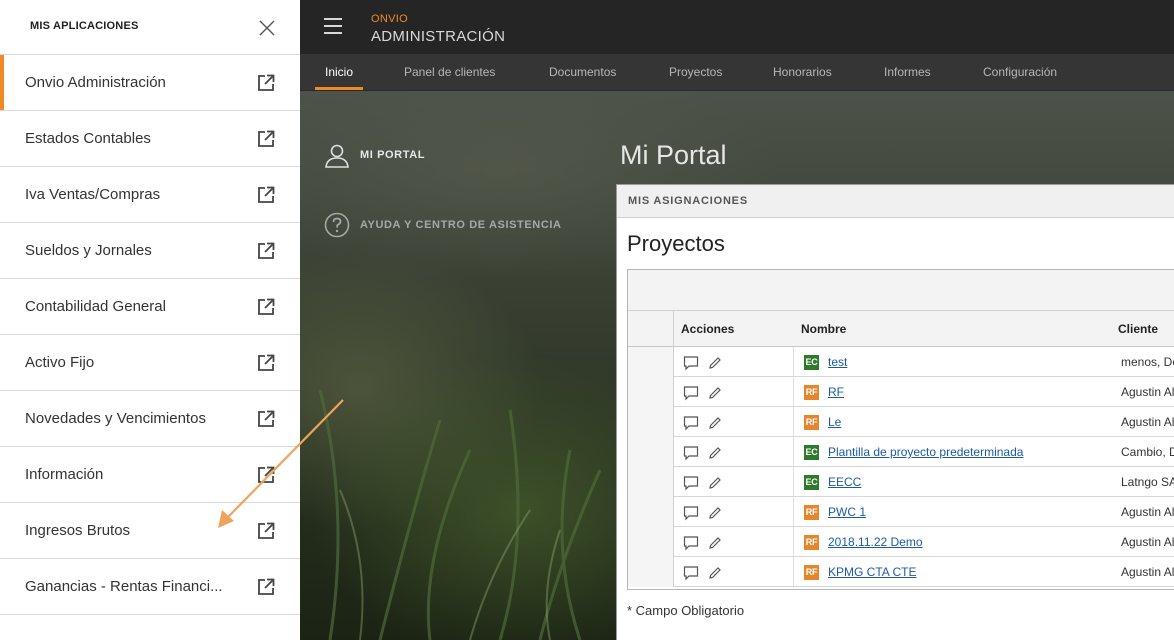  I want to click on app-item: Onvio Administración, so click(150, 83).